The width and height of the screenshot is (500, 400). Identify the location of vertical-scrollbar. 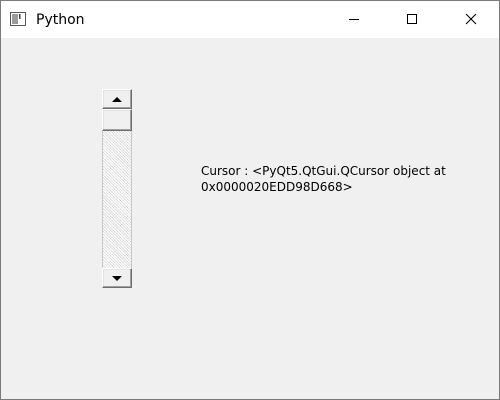
(117, 188).